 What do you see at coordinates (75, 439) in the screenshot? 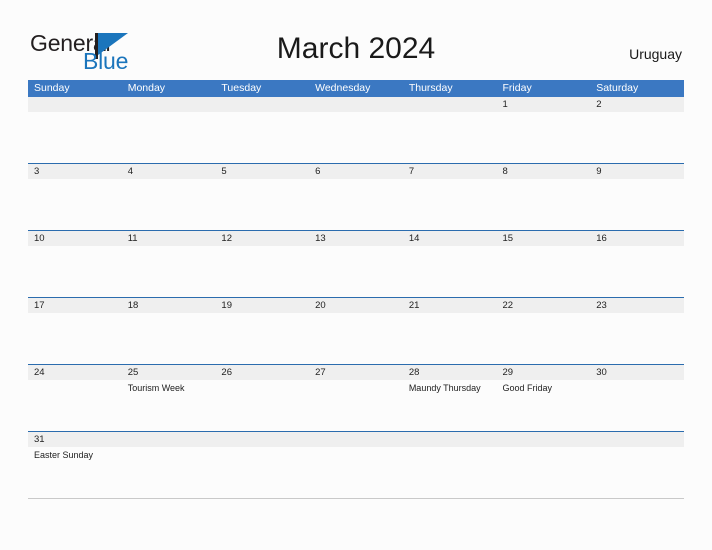
I see `day-number: 31` at bounding box center [75, 439].